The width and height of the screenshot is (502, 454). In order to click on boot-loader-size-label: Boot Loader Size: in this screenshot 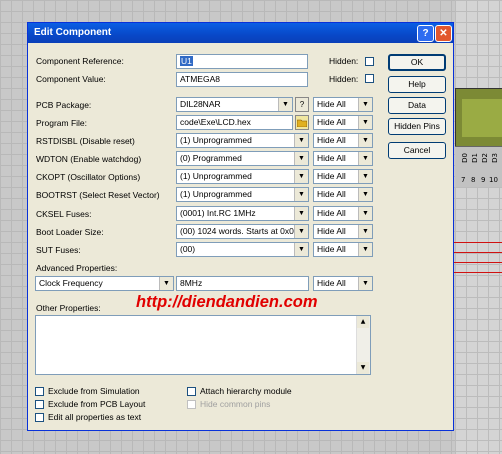, I will do `click(70, 232)`.